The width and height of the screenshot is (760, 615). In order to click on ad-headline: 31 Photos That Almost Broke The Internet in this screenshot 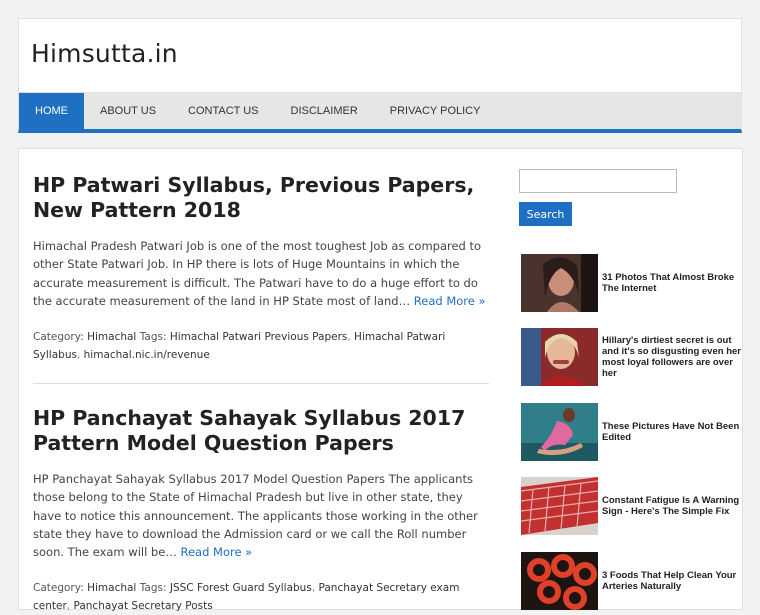, I will do `click(673, 283)`.